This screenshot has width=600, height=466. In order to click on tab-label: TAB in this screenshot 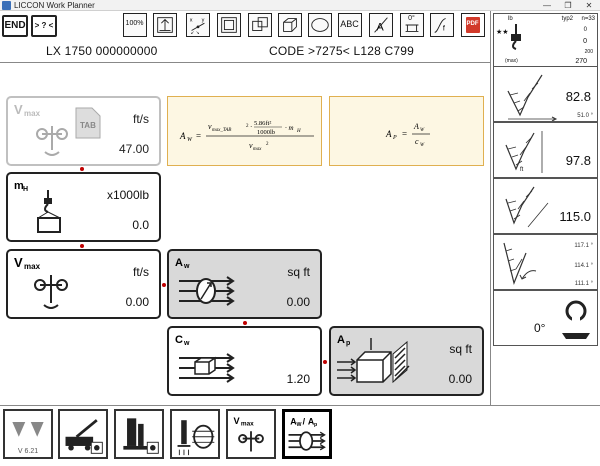, I will do `click(88, 125)`.